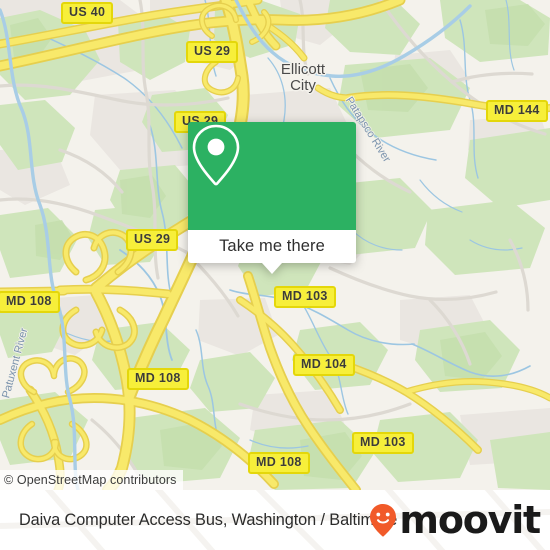 Image resolution: width=550 pixels, height=550 pixels. I want to click on take-me-there-callout: Take me there, so click(272, 198).